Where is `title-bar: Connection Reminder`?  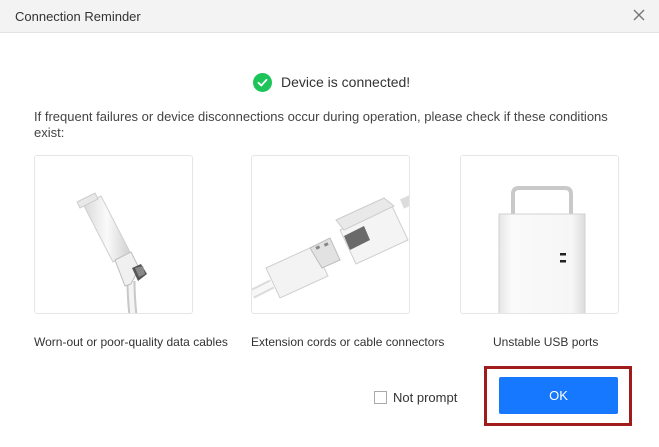
title-bar: Connection Reminder is located at coordinates (329, 16).